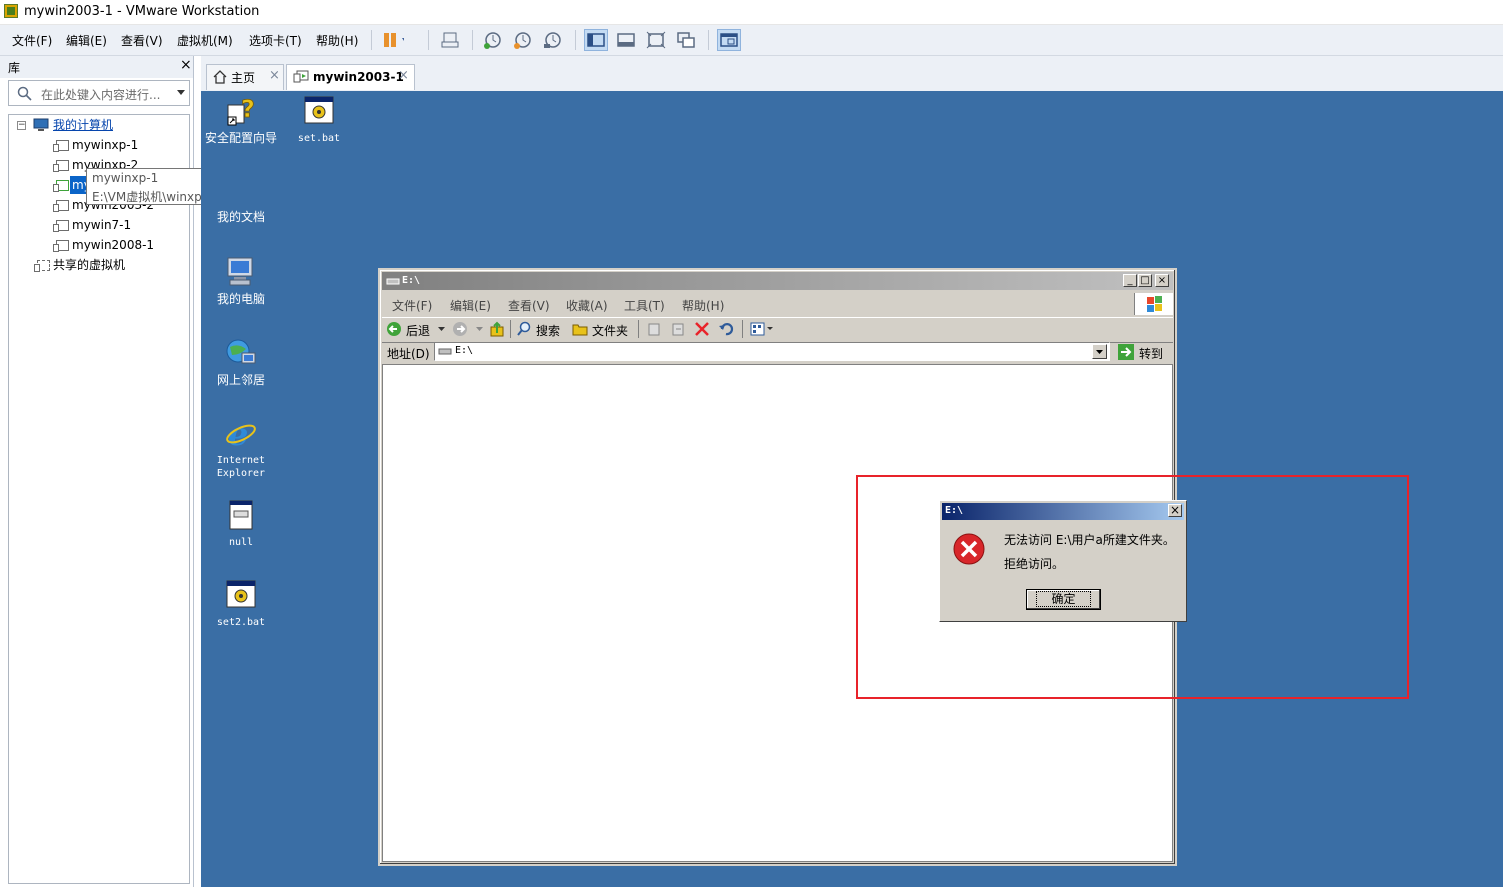 Image resolution: width=1503 pixels, height=887 pixels. What do you see at coordinates (11, 11) in the screenshot?
I see `vmware-logo-icon` at bounding box center [11, 11].